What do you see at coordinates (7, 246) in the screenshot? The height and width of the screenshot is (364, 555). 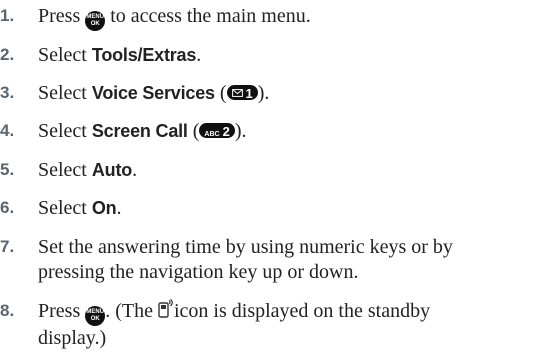 I see `step-number: 7.` at bounding box center [7, 246].